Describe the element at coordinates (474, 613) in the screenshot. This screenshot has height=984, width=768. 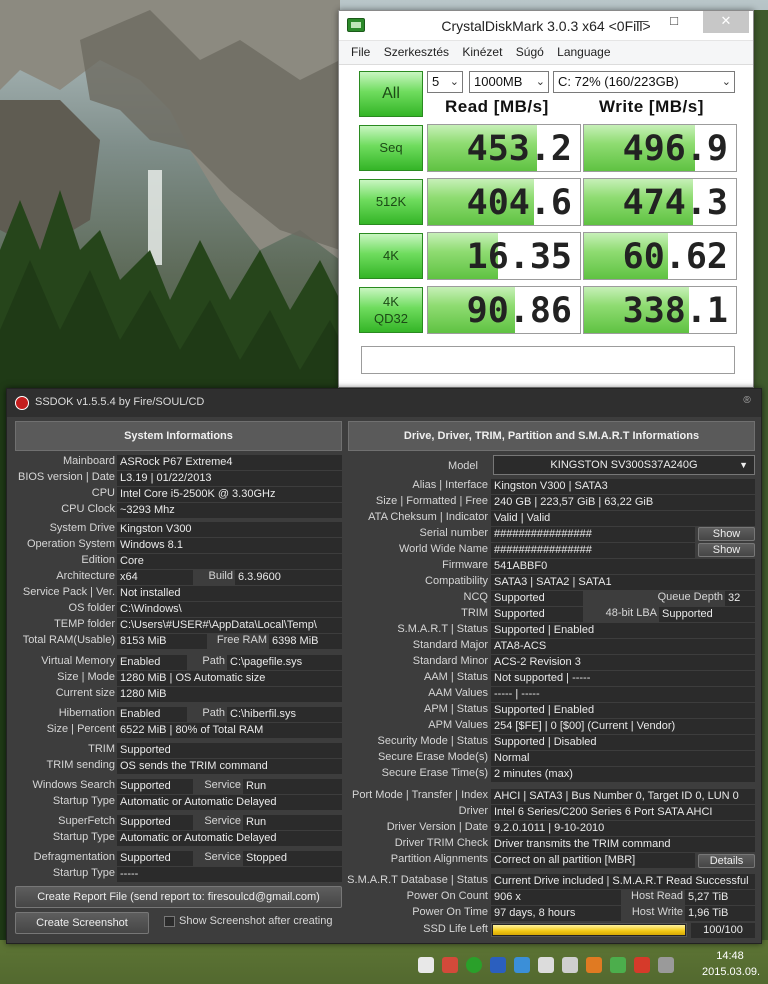
I see `trim-support-label: TRIM` at that location.